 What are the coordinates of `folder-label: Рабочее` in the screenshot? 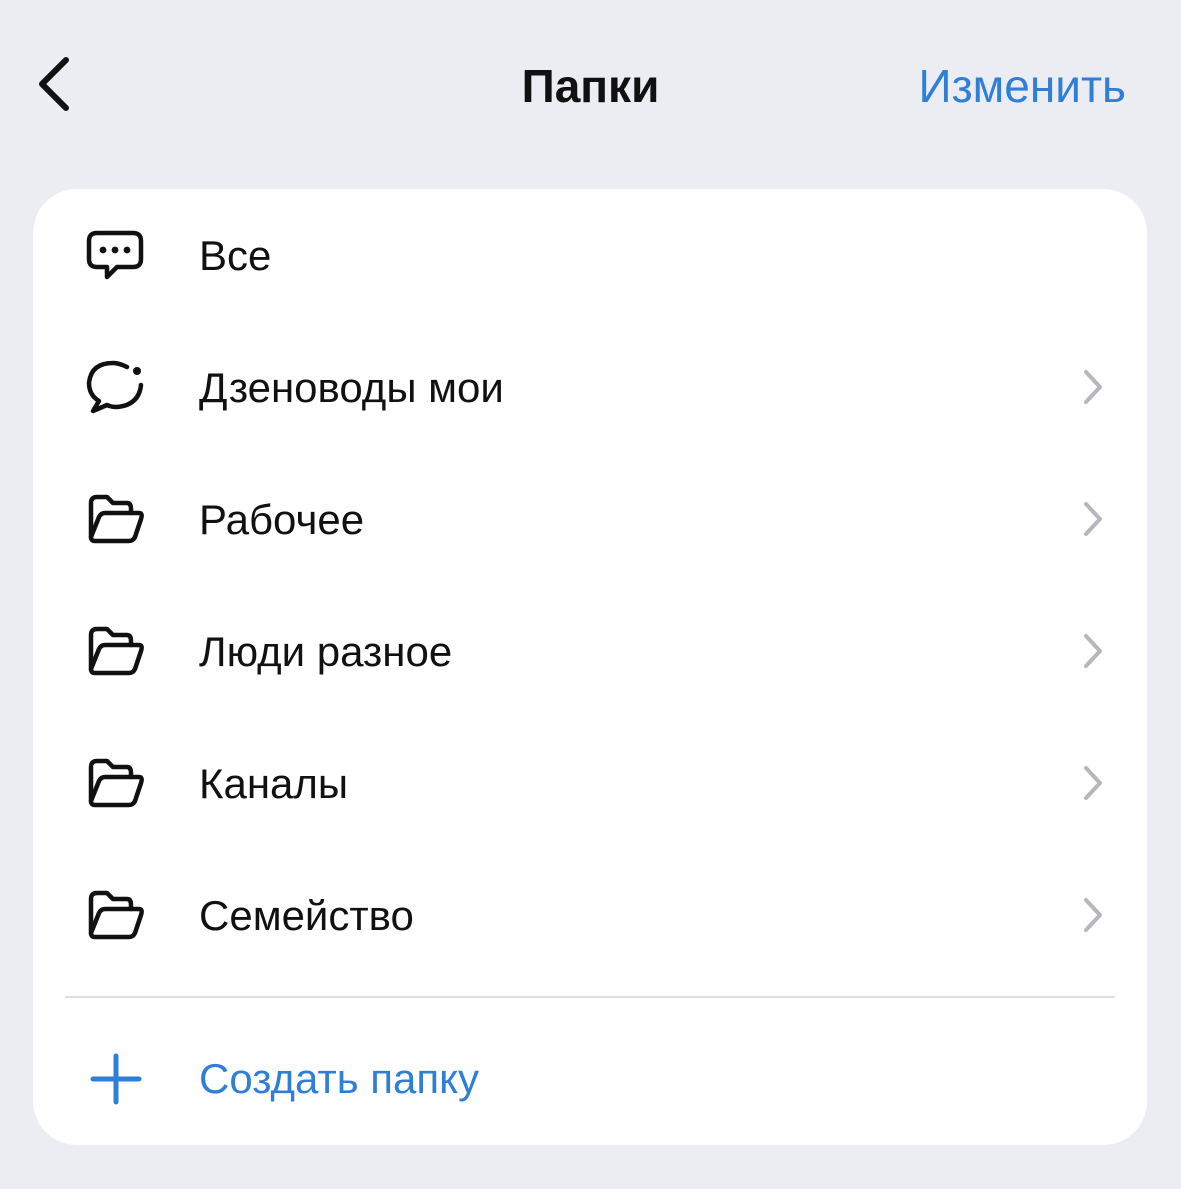 It's located at (282, 519).